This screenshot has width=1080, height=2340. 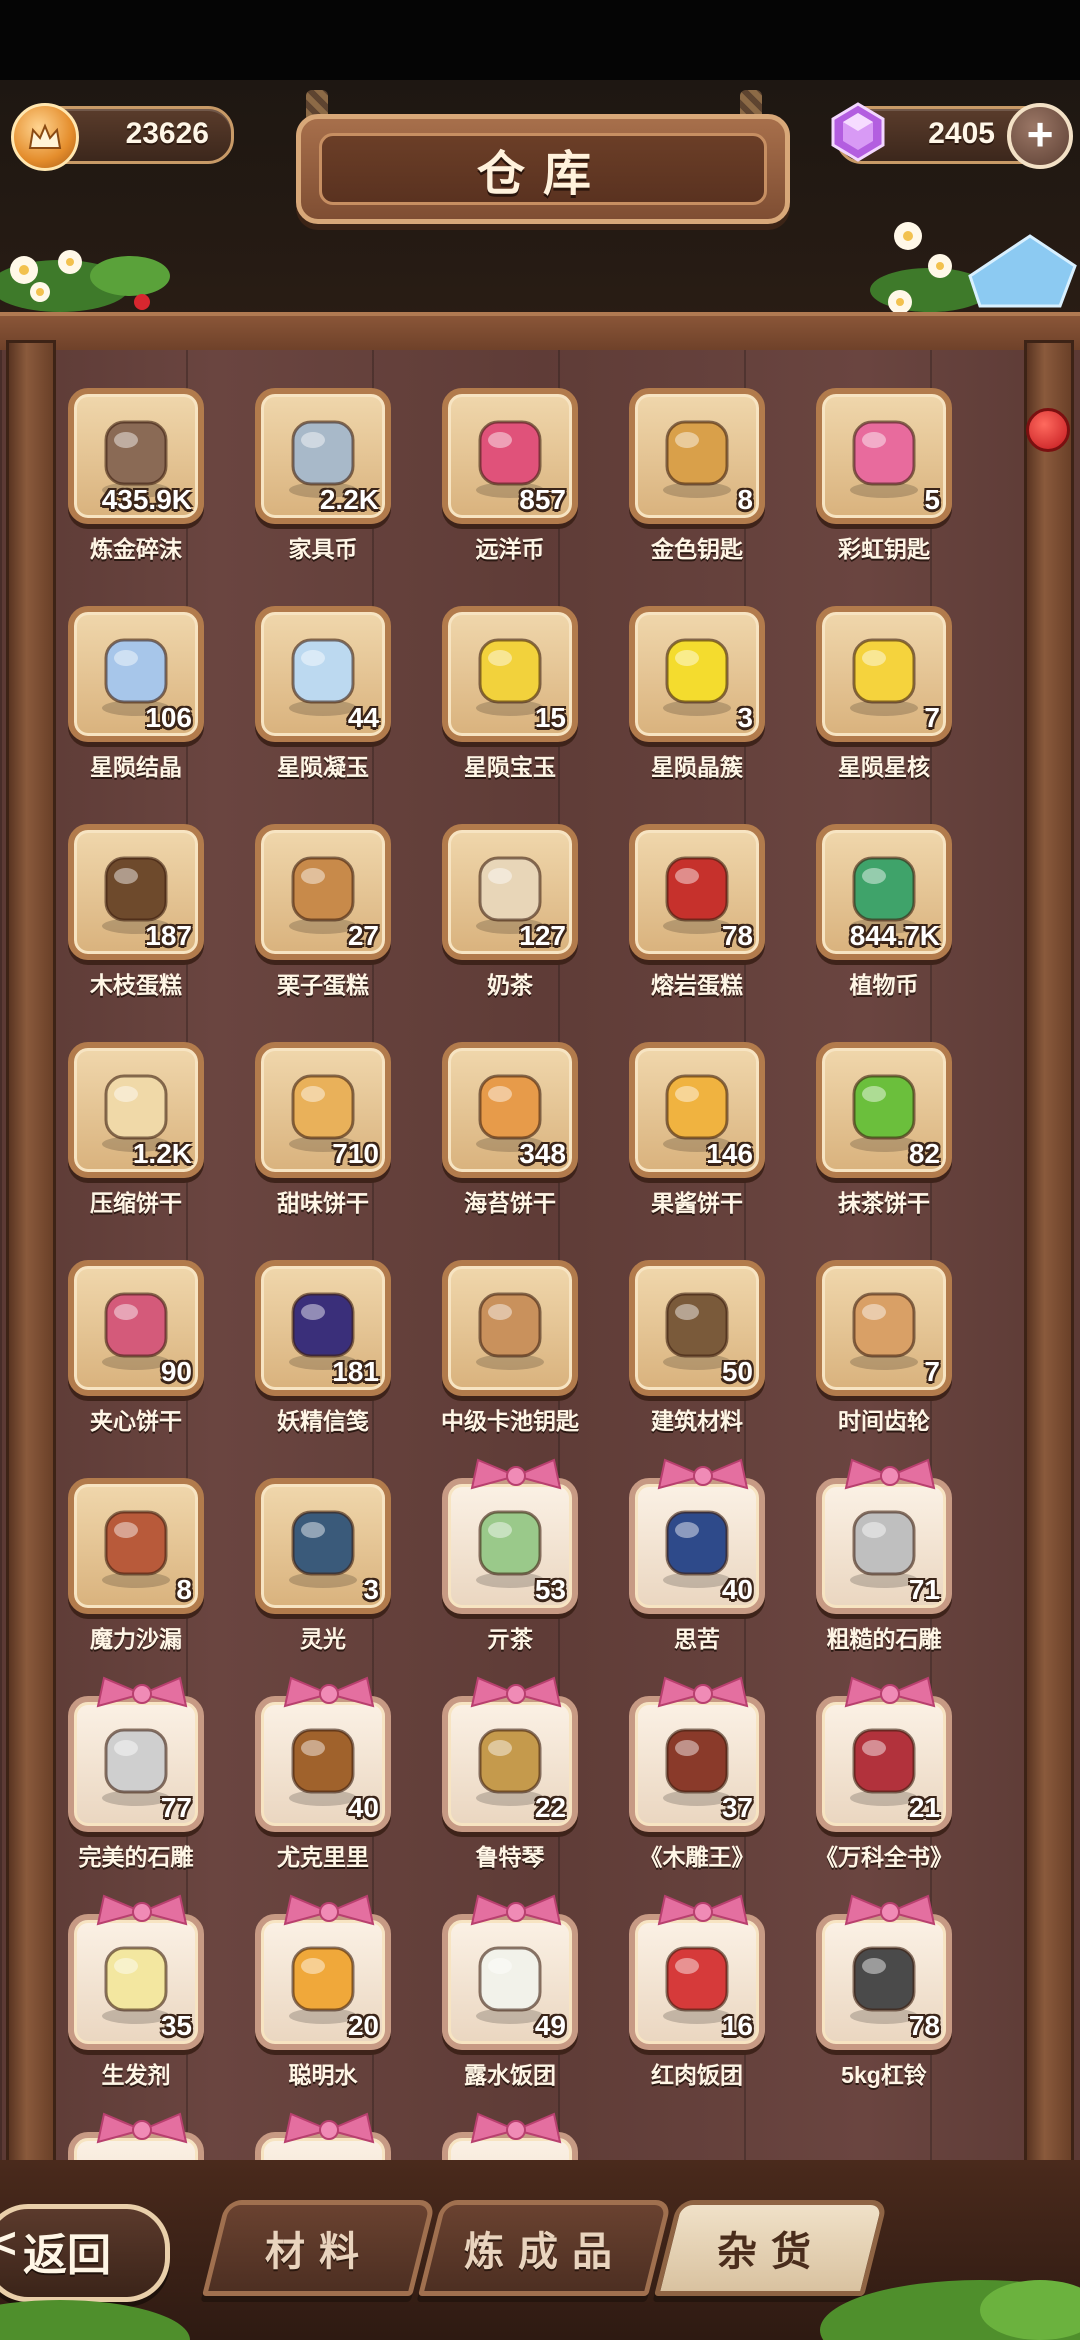 I want to click on item-count: 181, so click(x=355, y=1371).